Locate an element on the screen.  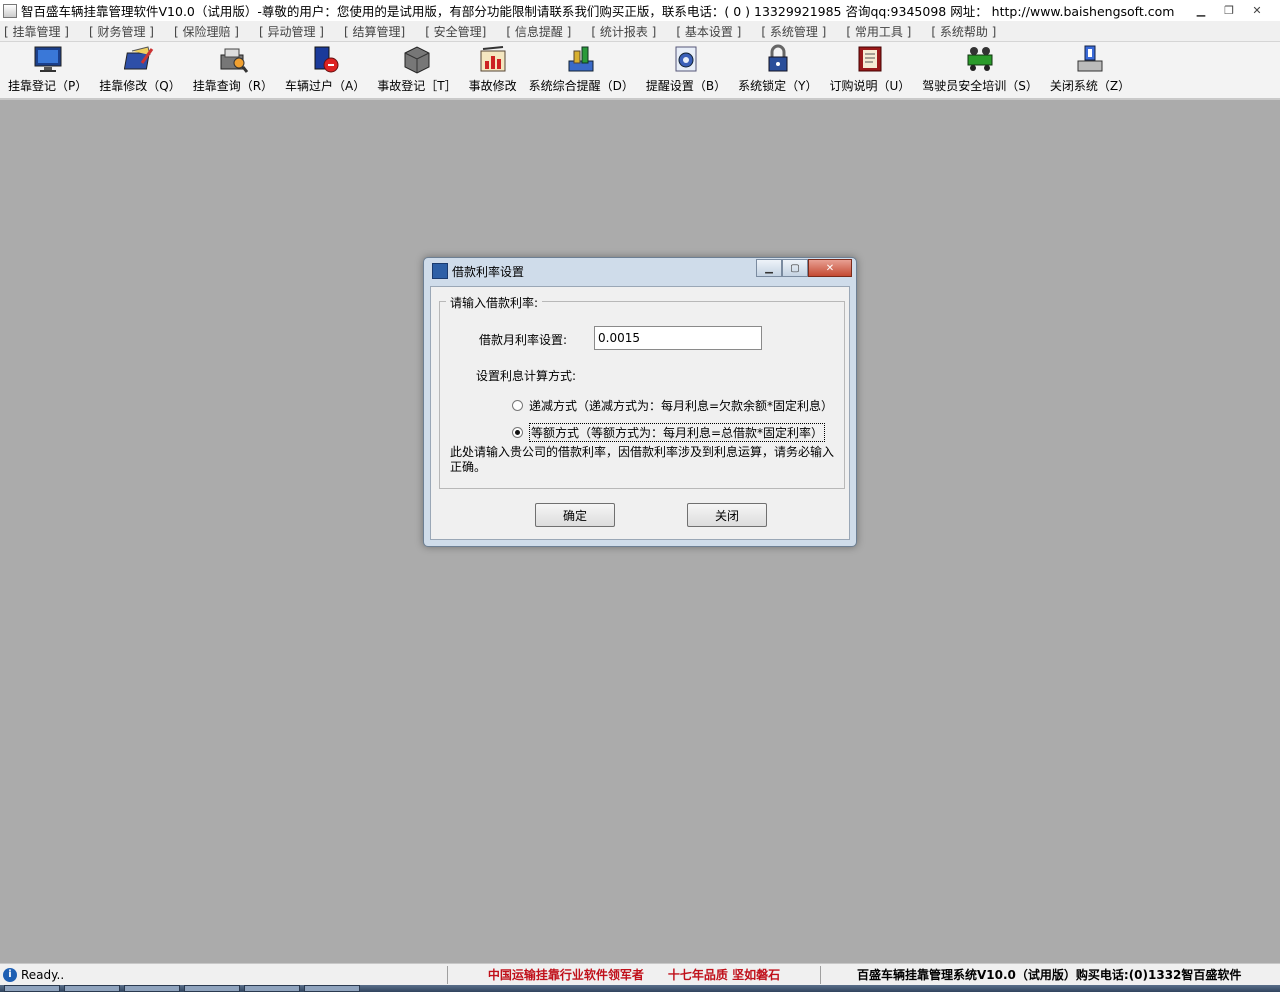
dialog-title-bar: 借款利率设置 ▁ ▢ ✕ is located at coordinates (640, 271).